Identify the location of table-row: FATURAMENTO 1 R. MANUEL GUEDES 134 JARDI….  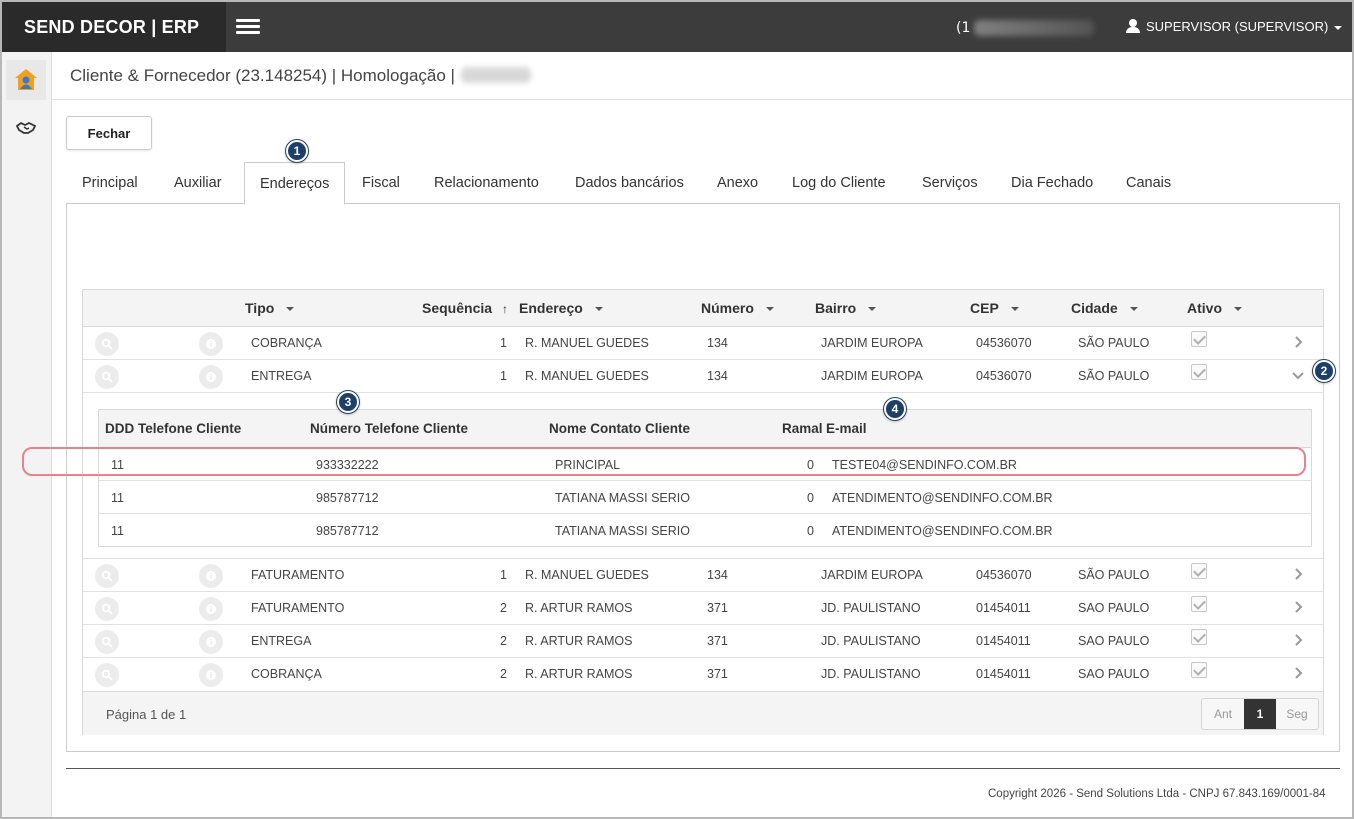
(703, 575).